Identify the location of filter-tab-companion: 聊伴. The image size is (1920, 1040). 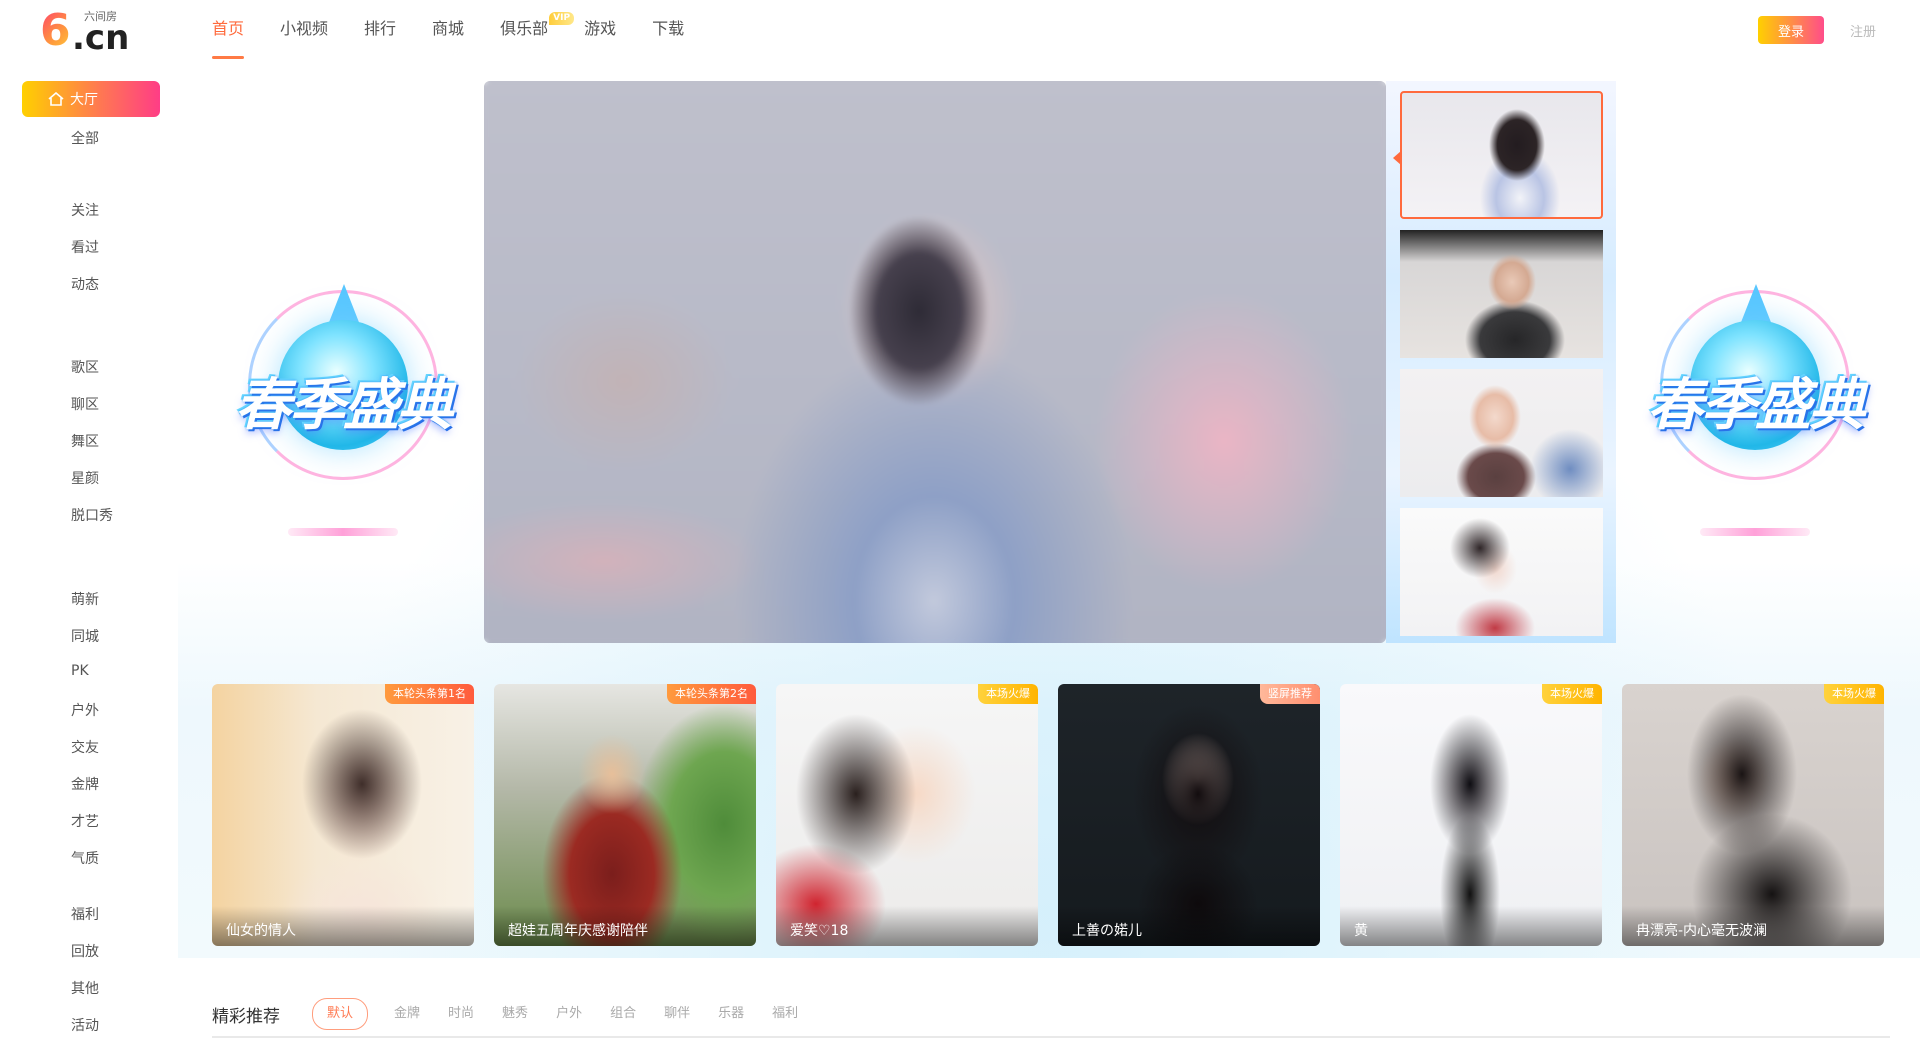
(677, 1014).